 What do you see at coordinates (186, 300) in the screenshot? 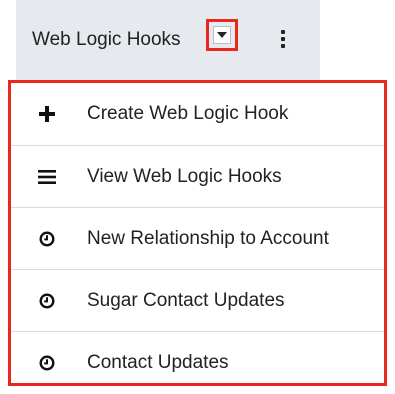
I see `menu-item-label: Sugar Contact Updates` at bounding box center [186, 300].